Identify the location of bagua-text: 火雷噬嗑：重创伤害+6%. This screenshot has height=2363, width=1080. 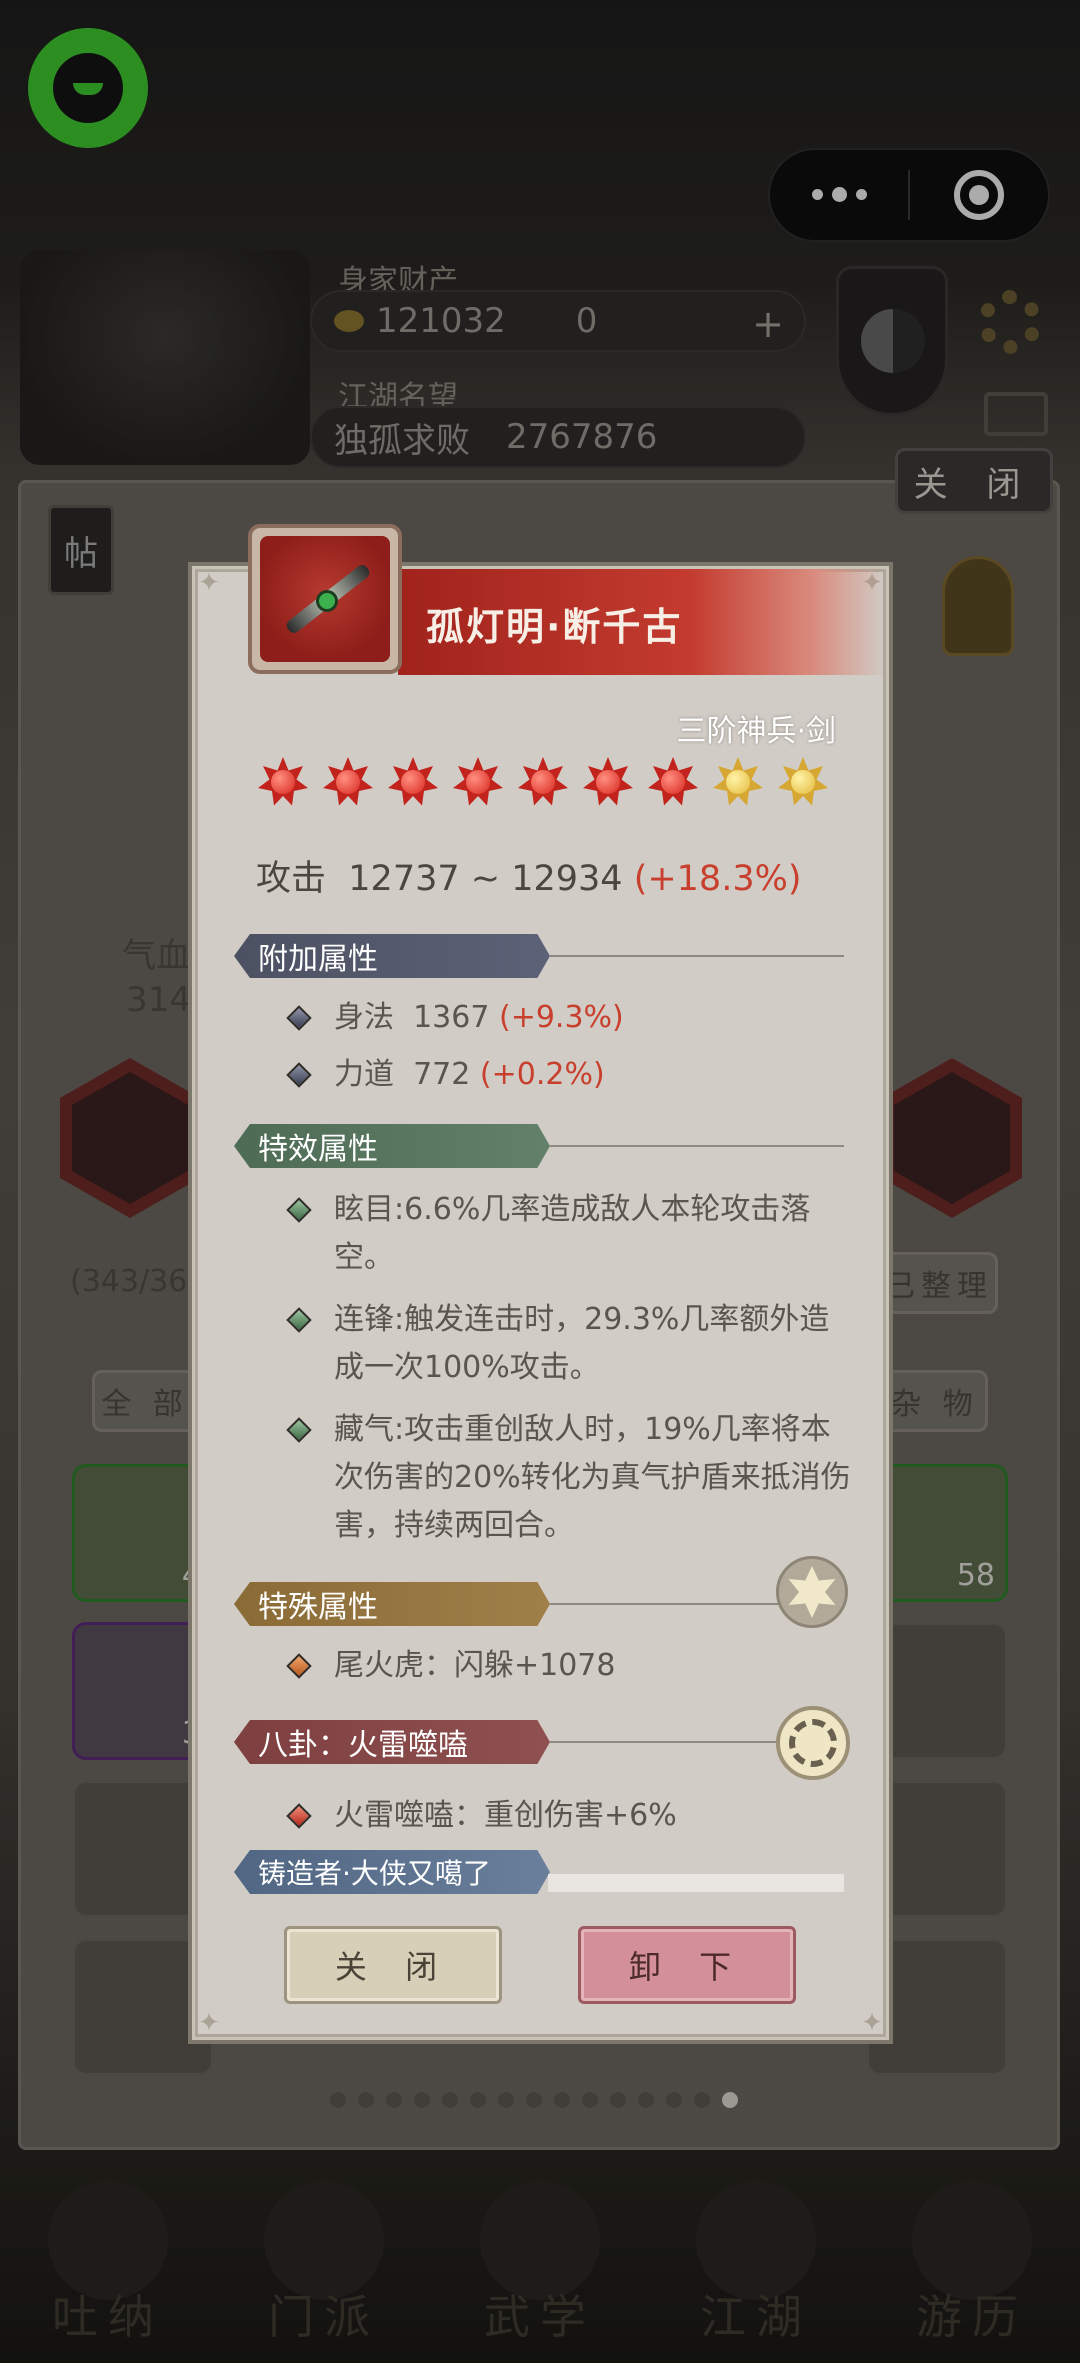
(505, 1815).